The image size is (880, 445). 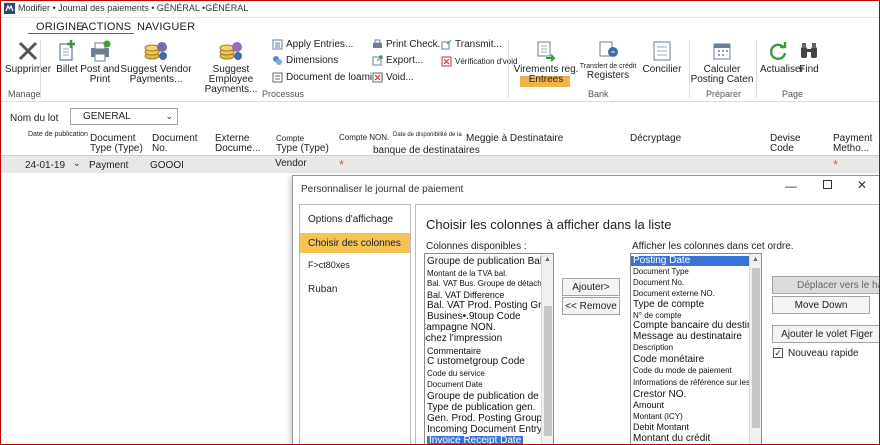 What do you see at coordinates (659, 395) in the screenshot?
I see `list-item: Crestor NO.` at bounding box center [659, 395].